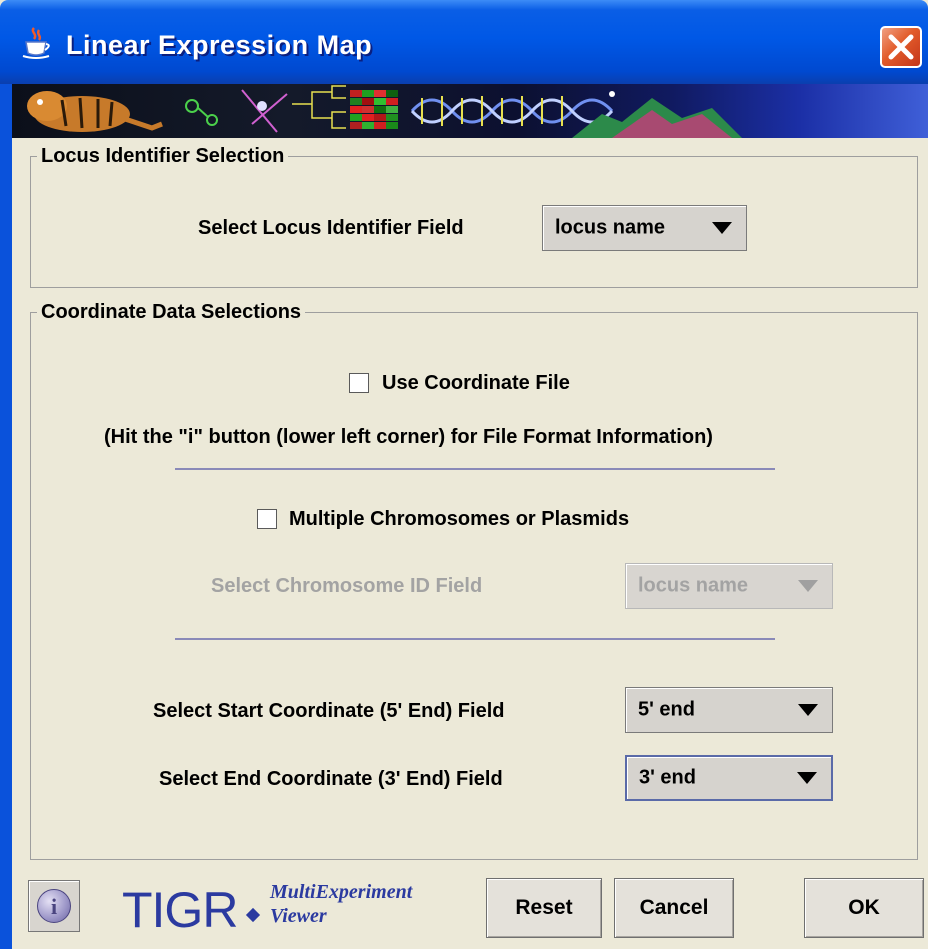 This screenshot has height=949, width=928. What do you see at coordinates (674, 908) in the screenshot?
I see `cancel-button: Cancel` at bounding box center [674, 908].